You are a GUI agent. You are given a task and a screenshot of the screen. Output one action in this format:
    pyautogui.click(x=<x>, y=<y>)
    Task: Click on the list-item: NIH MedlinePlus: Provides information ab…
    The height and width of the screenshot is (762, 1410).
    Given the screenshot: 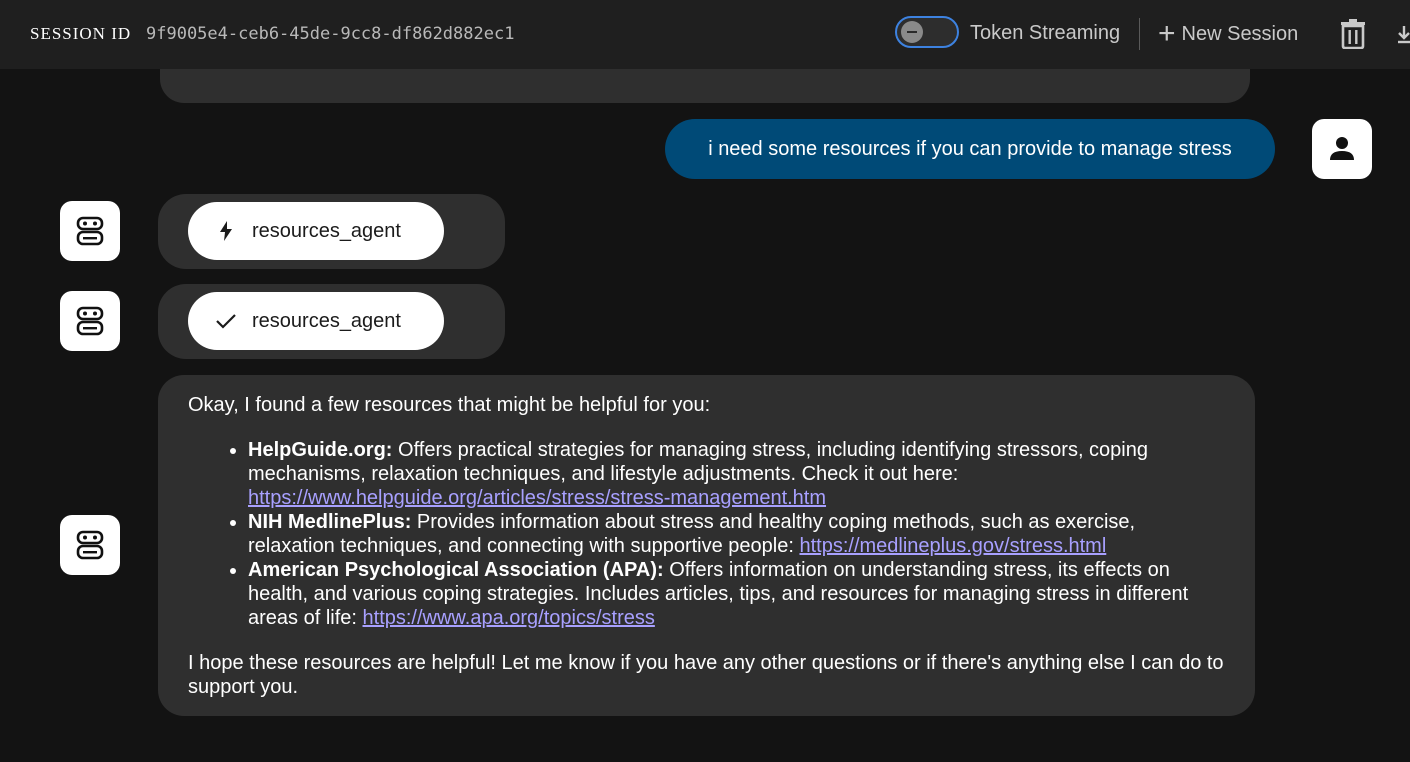 What is the action you would take?
    pyautogui.click(x=736, y=534)
    